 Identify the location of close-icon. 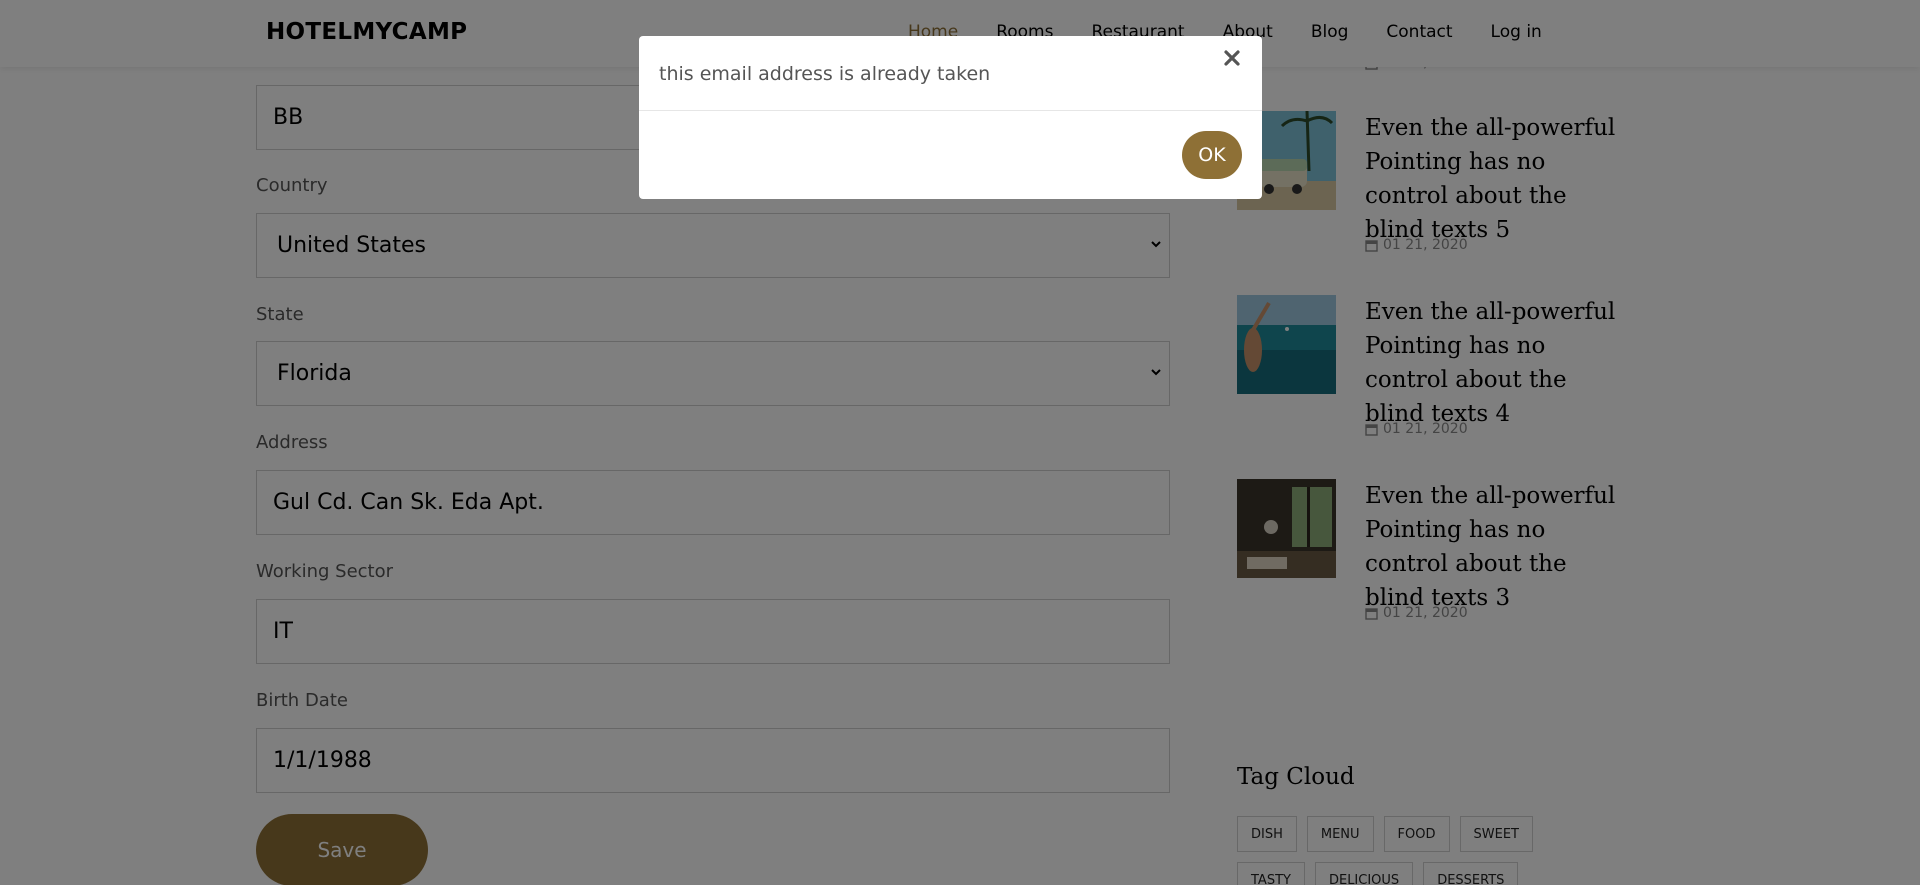
(1232, 58).